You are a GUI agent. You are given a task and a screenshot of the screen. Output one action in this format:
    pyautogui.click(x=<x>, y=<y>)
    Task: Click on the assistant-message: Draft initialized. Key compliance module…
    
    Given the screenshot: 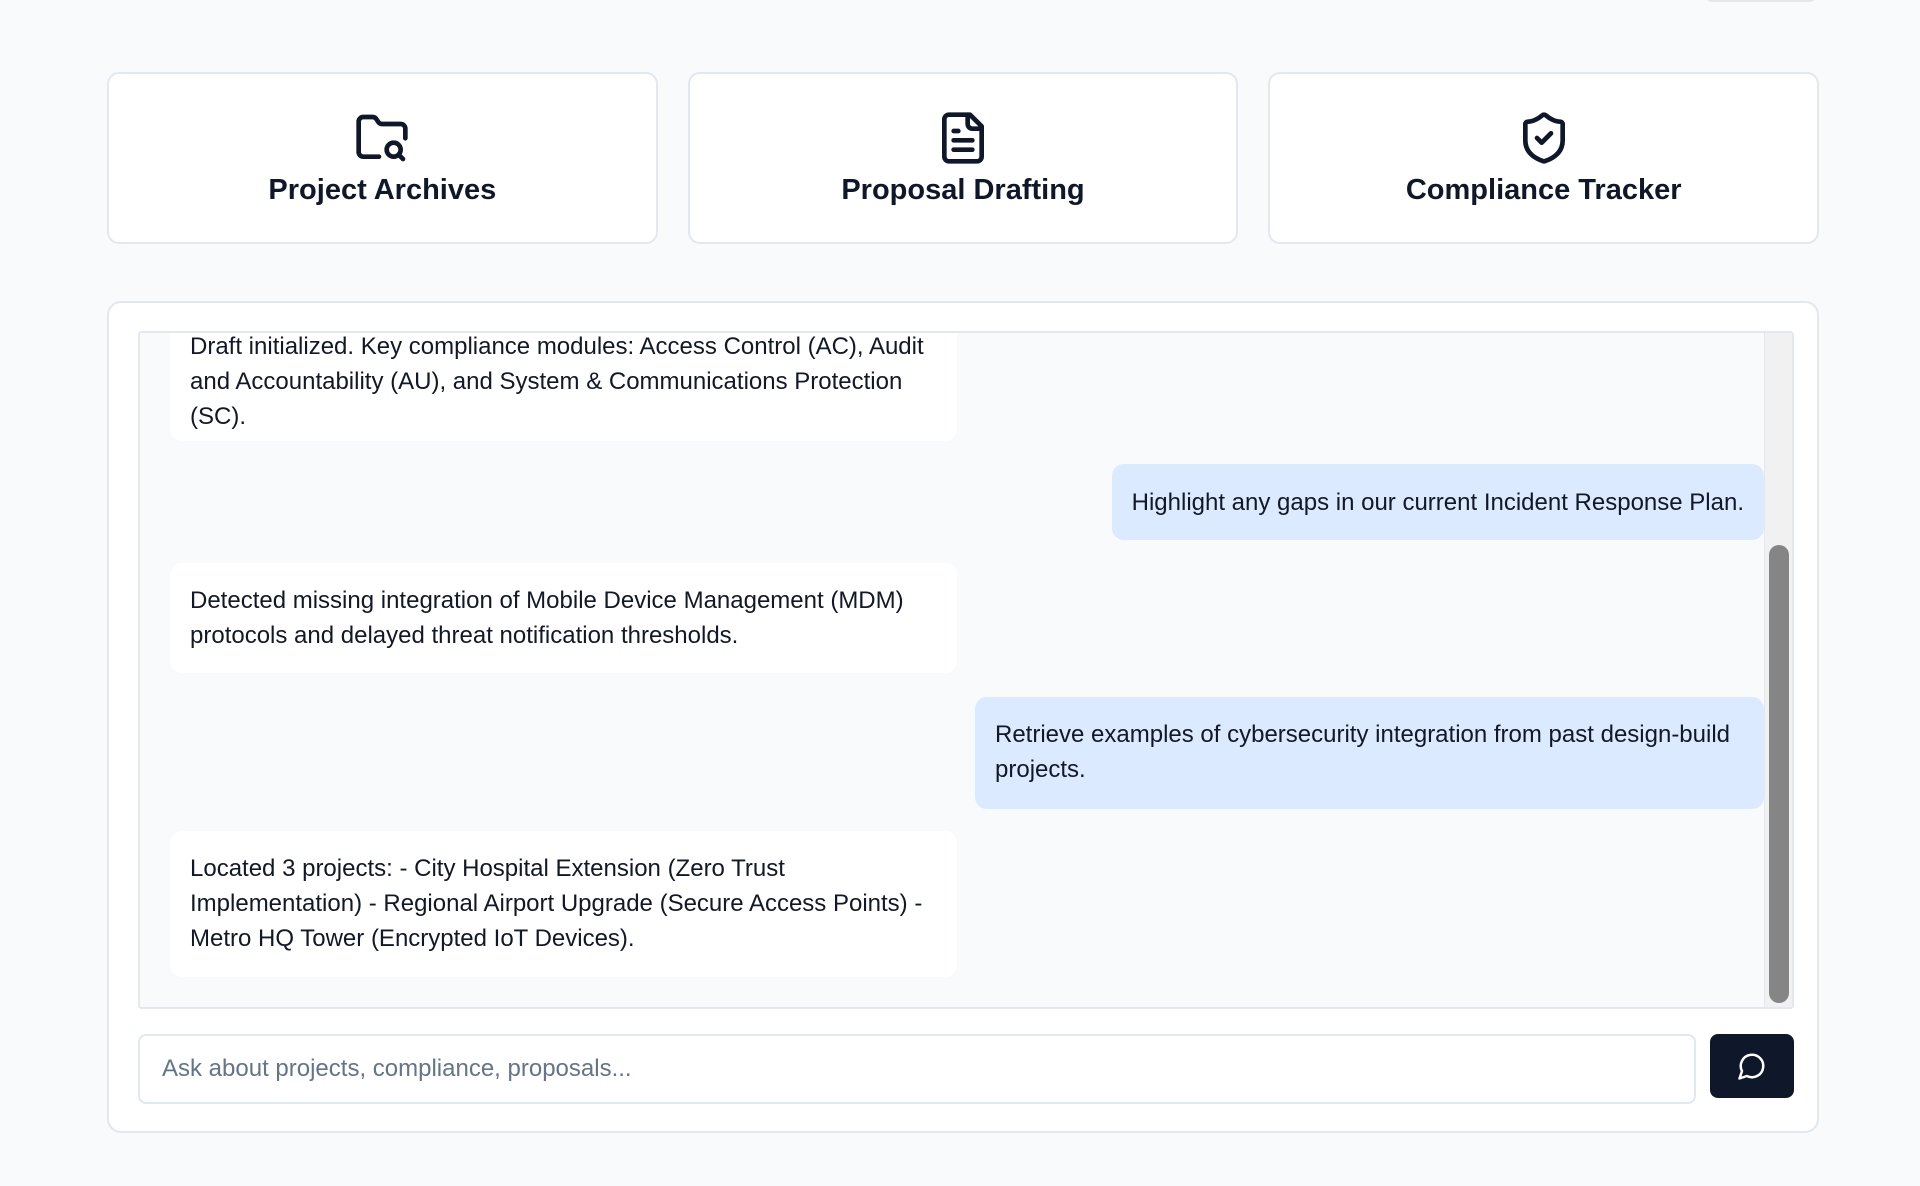 What is the action you would take?
    pyautogui.click(x=563, y=387)
    